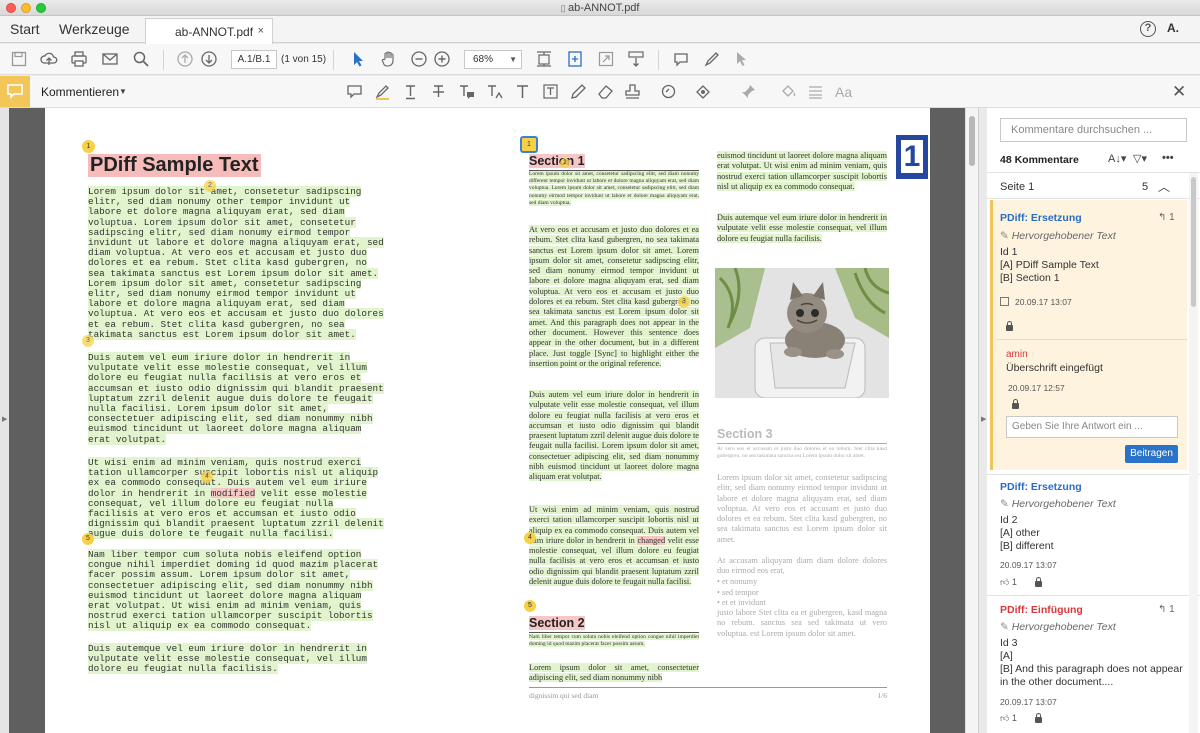  I want to click on annotation-marker-selected: 1, so click(529, 144).